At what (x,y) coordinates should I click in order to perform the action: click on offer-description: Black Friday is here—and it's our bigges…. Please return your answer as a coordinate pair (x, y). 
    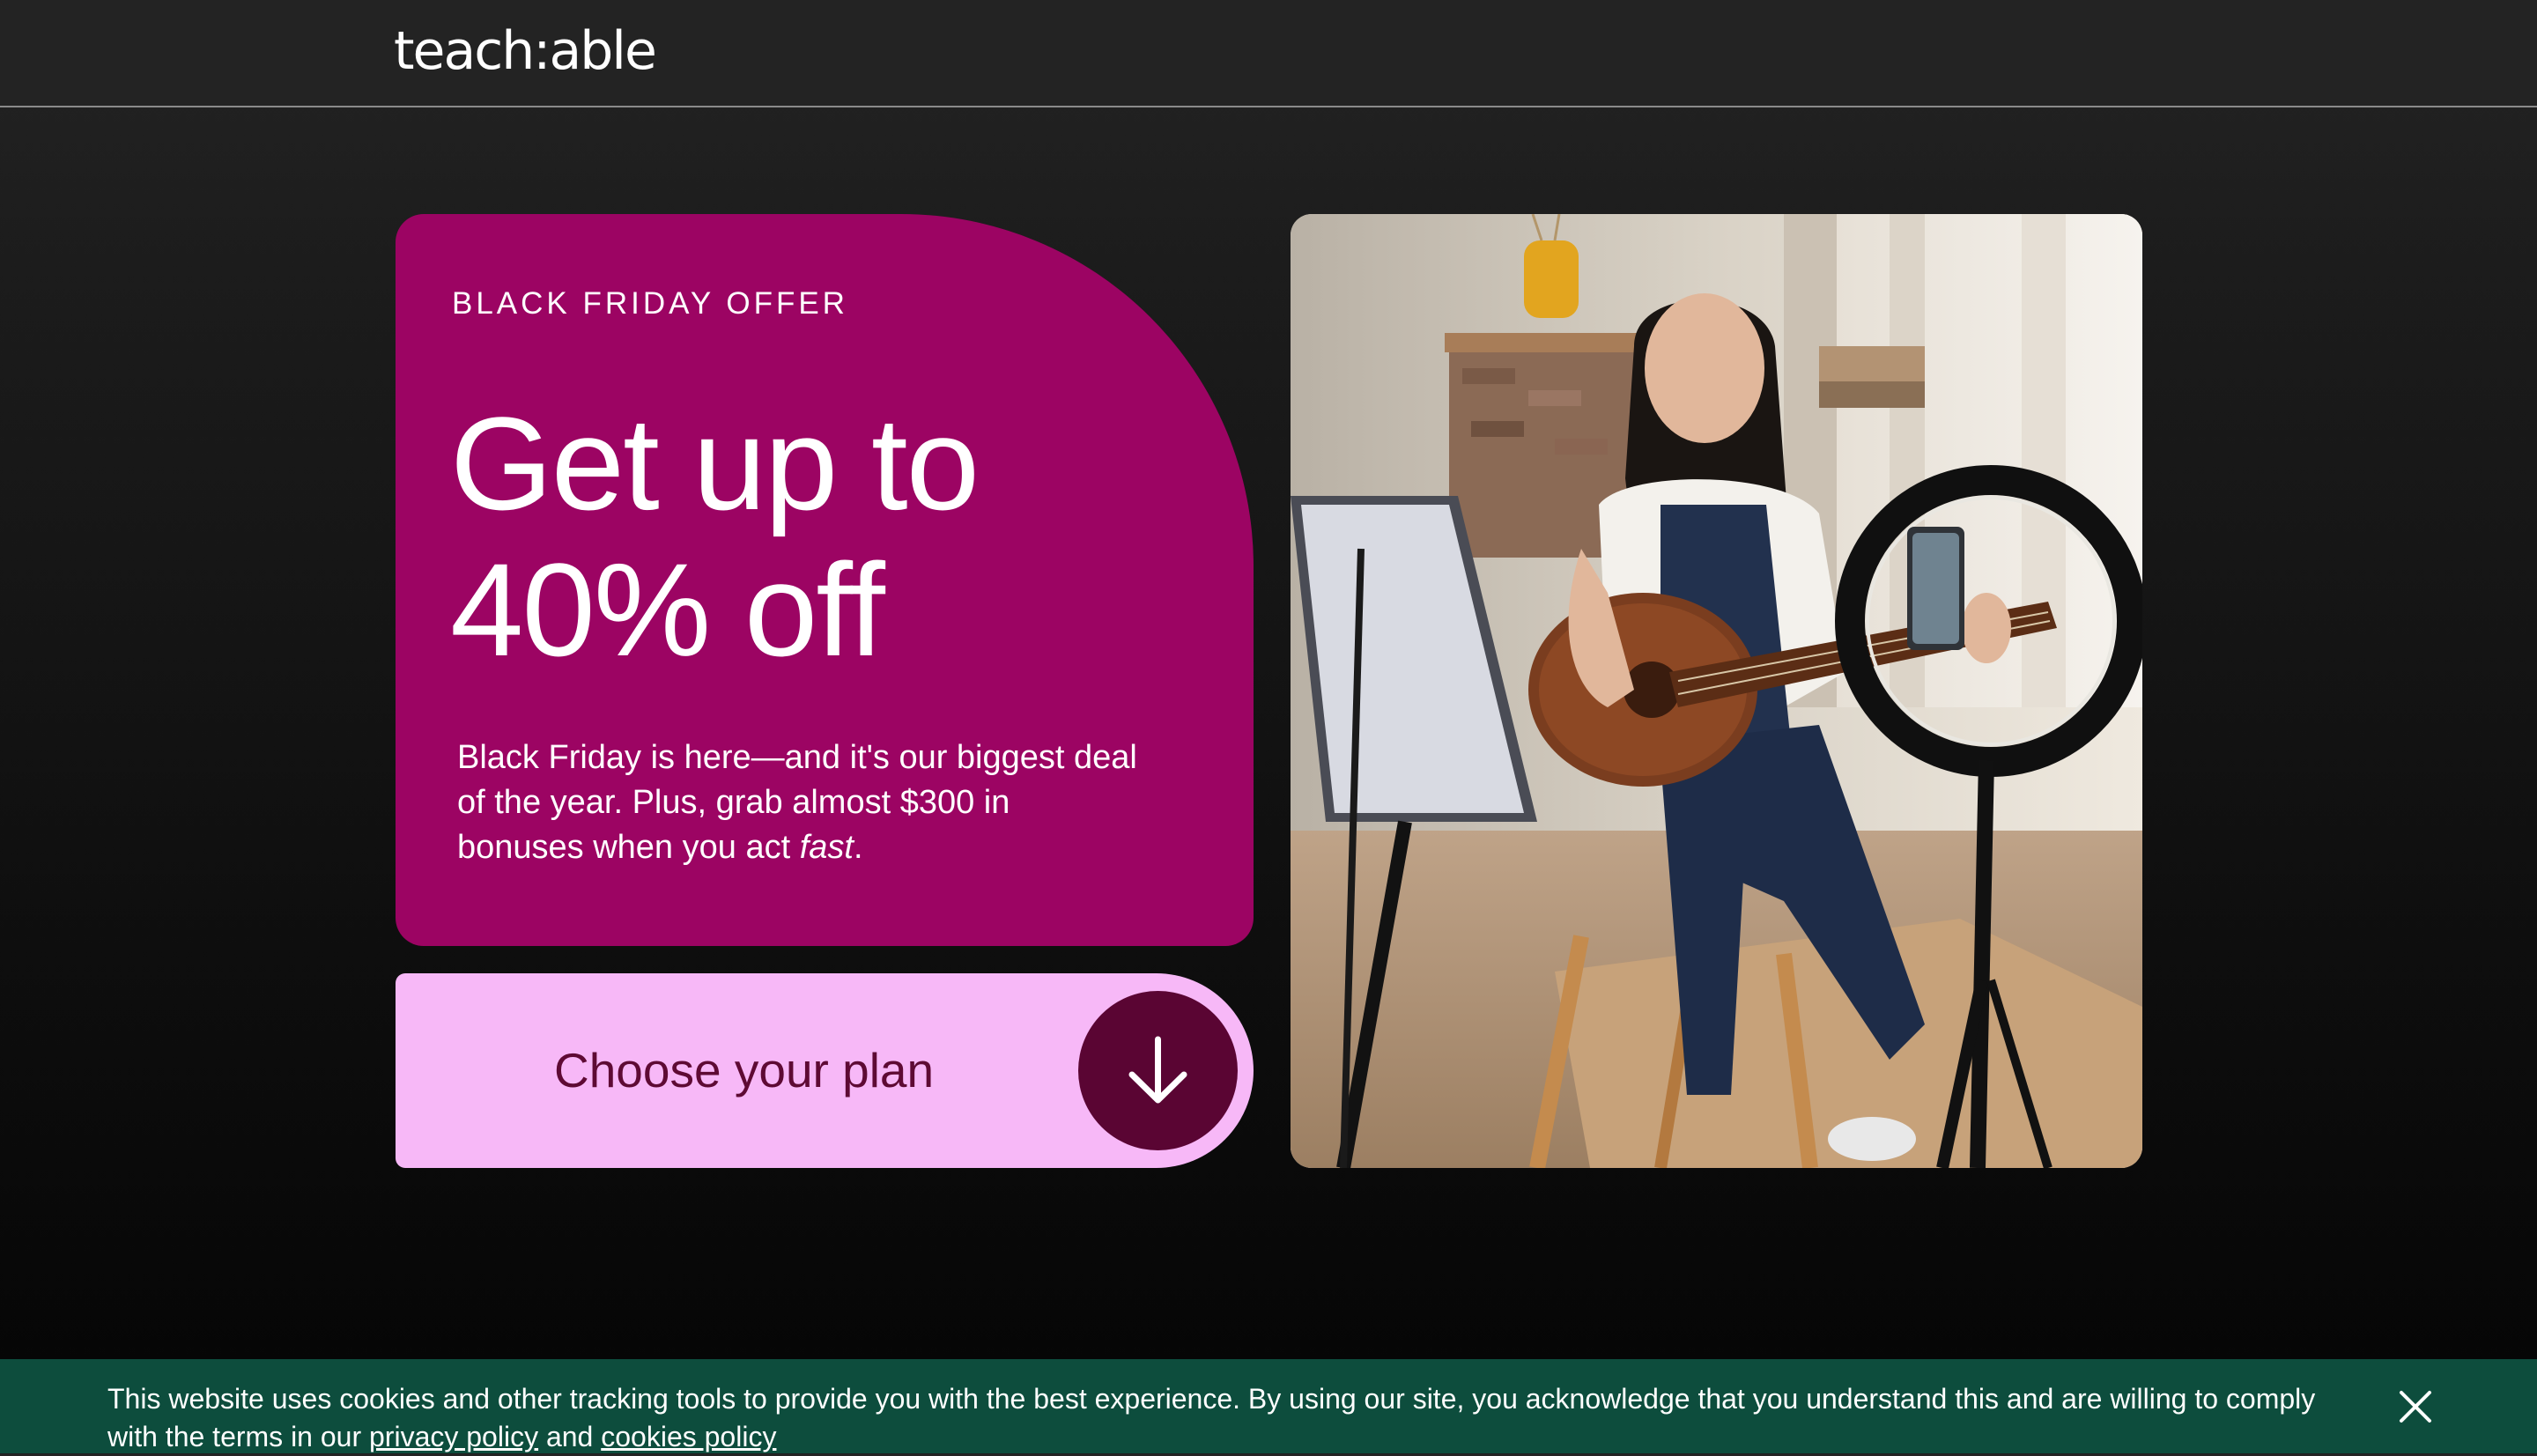
    Looking at the image, I should click on (800, 802).